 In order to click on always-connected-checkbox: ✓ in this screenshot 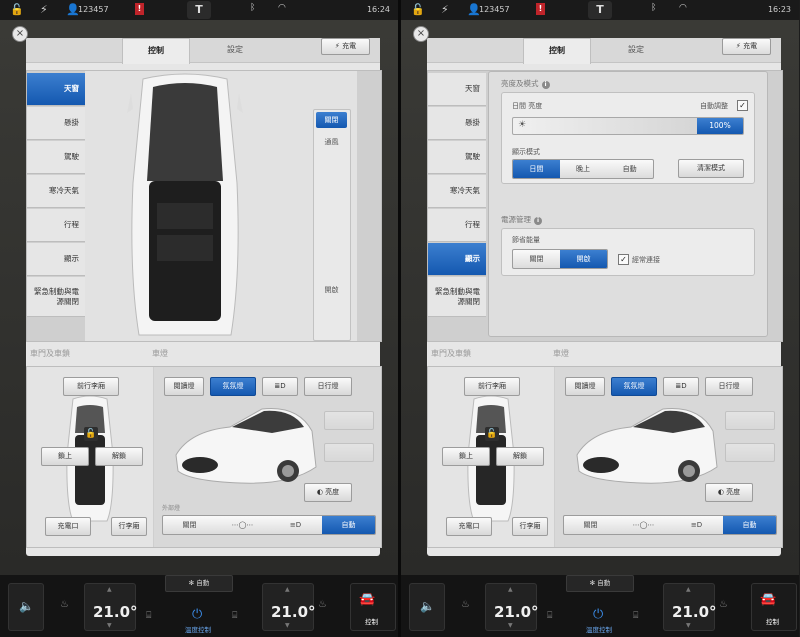, I will do `click(623, 259)`.